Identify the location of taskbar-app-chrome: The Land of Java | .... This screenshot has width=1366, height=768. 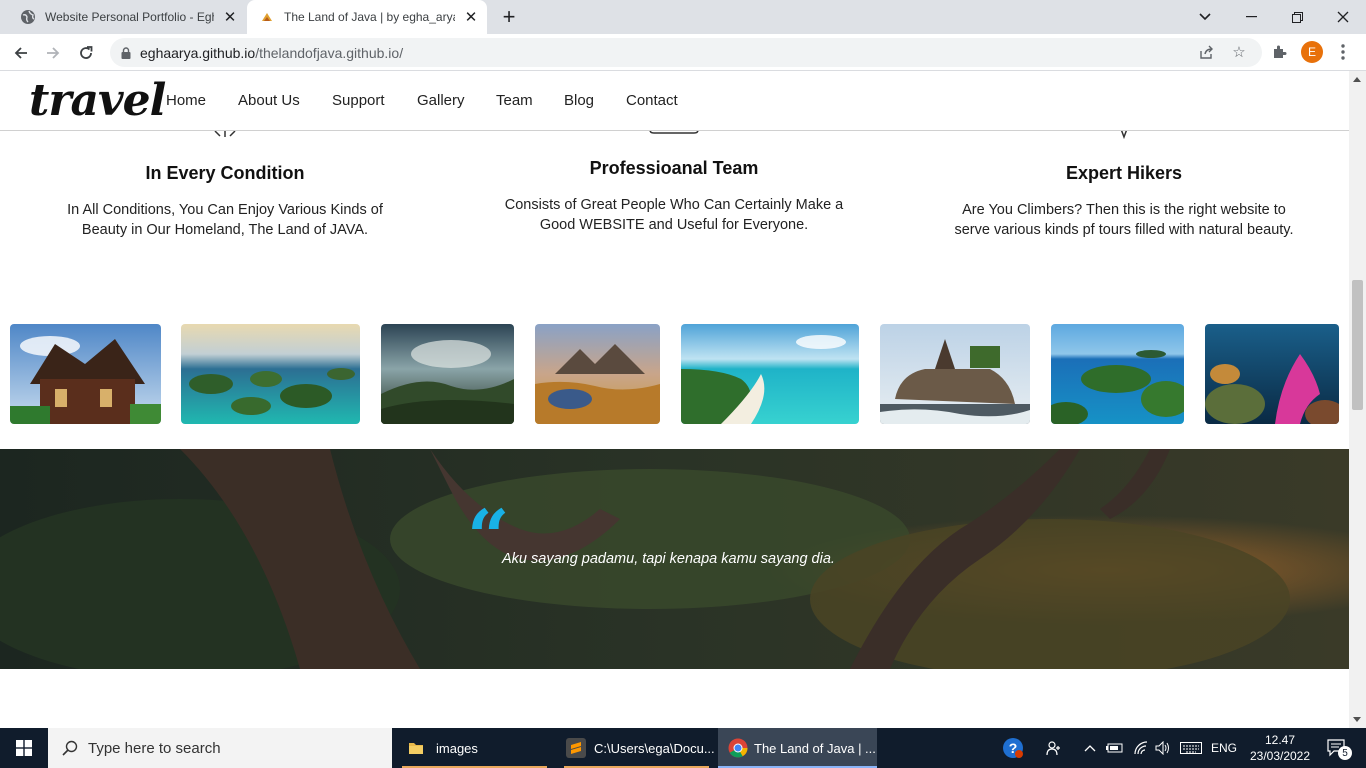
(797, 748).